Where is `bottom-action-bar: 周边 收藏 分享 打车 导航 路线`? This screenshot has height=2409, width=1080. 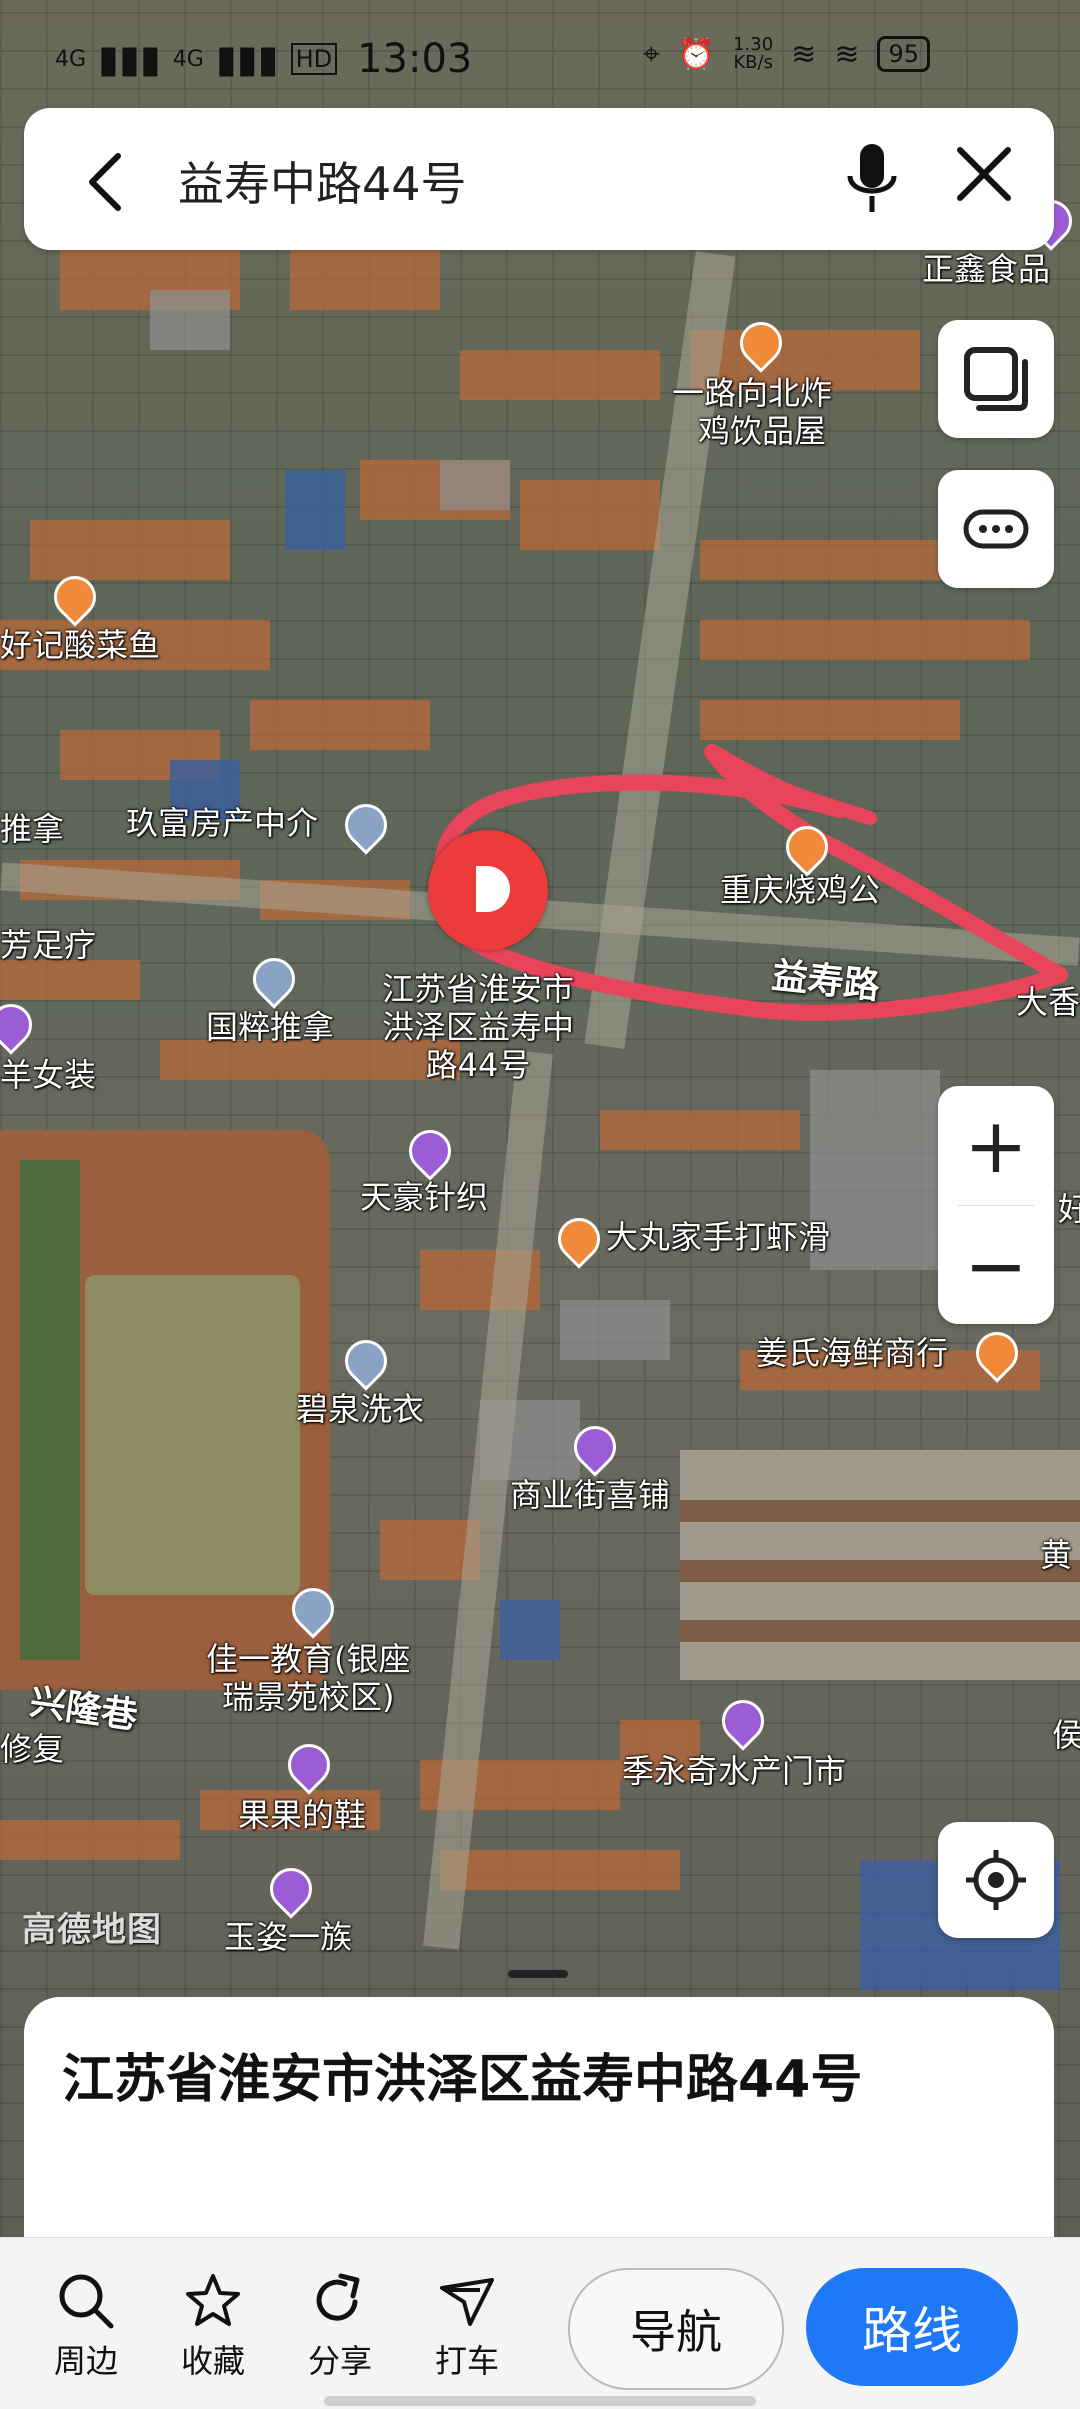 bottom-action-bar: 周边 收藏 分享 打车 导航 路线 is located at coordinates (540, 2323).